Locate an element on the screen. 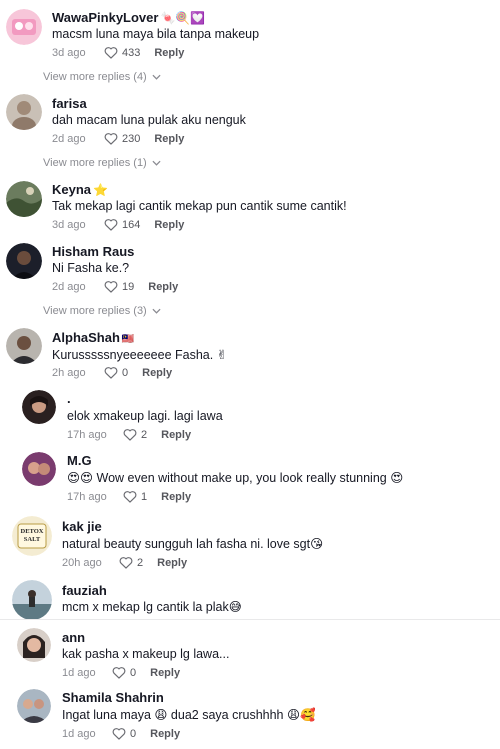 Image resolution: width=500 pixels, height=749 pixels. comment-text: Ingat luna maya 😩 dua2 saya crushhhh 😩🥰 is located at coordinates (189, 715).